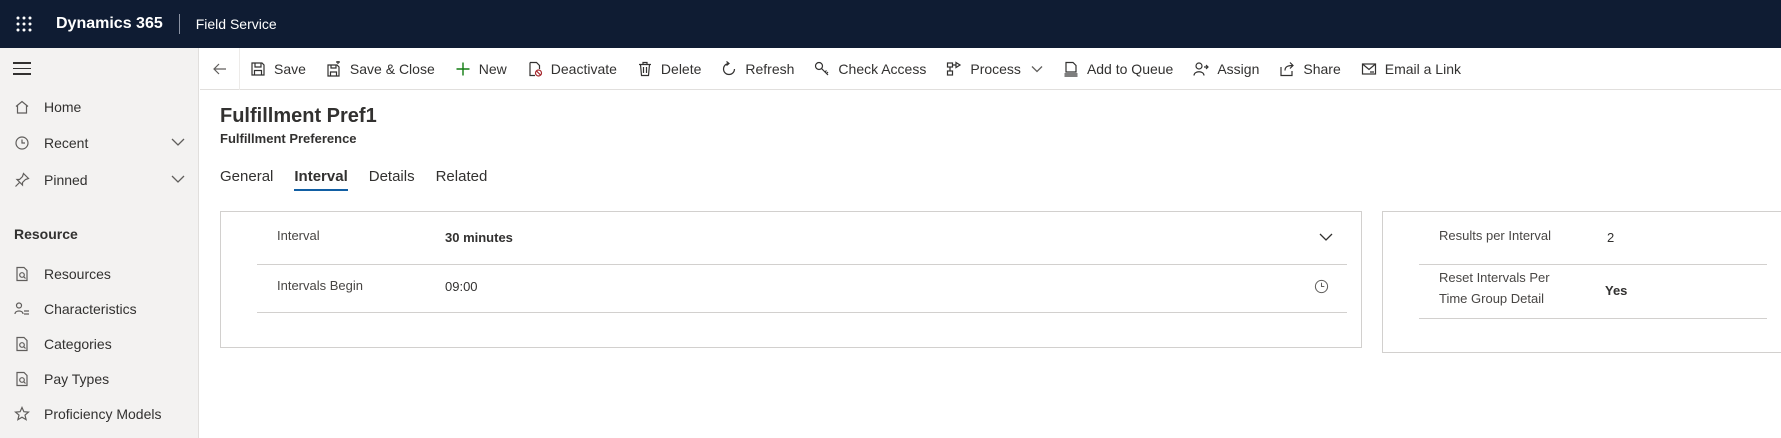 Image resolution: width=1781 pixels, height=438 pixels. I want to click on save-icon, so click(258, 68).